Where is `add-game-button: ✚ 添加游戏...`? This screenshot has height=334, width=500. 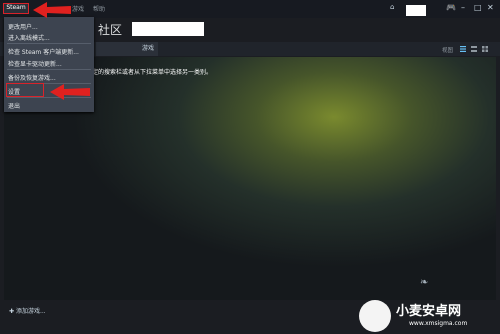
add-game-button: ✚ 添加游戏... is located at coordinates (27, 310).